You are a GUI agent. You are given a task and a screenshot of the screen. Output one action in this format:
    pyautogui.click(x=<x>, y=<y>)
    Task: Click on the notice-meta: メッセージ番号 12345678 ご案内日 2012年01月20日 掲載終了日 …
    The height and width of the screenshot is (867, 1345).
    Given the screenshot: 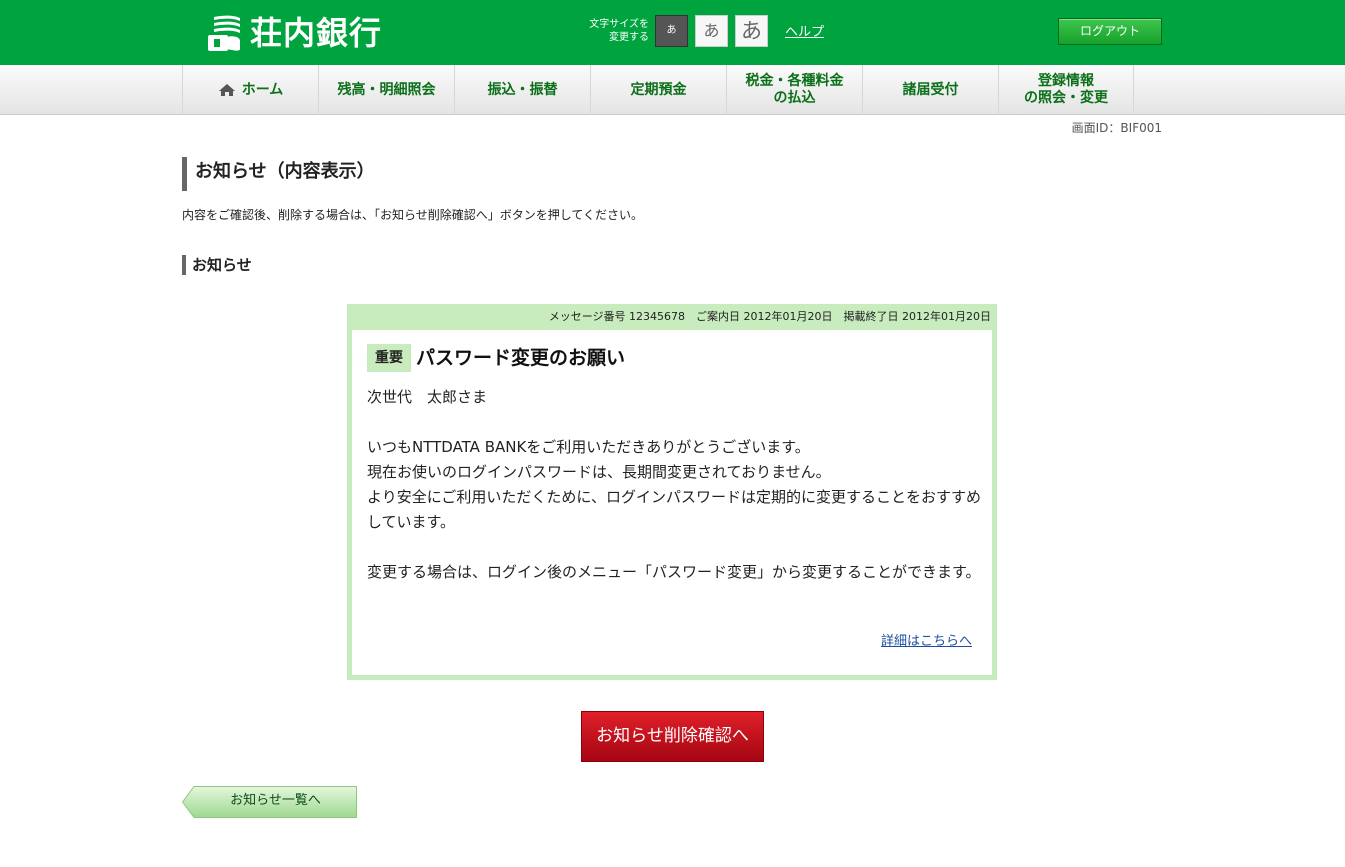 What is the action you would take?
    pyautogui.click(x=769, y=316)
    